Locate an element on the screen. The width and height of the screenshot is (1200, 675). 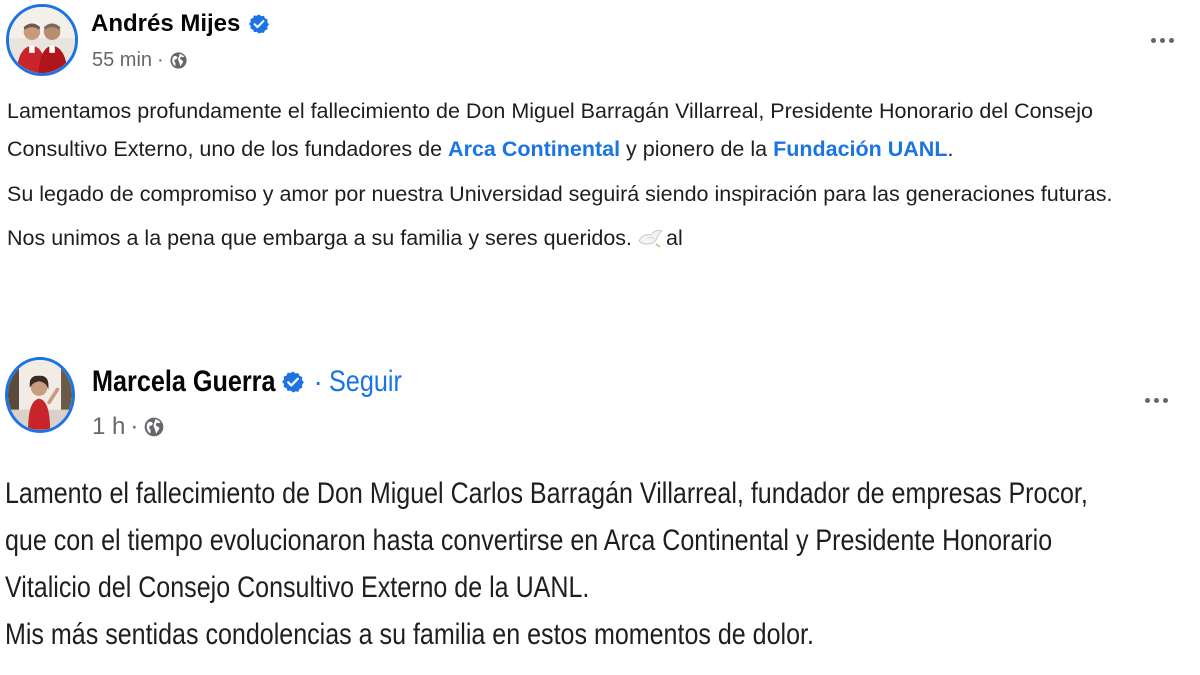
author-name: Marcela Guerra is located at coordinates (184, 382).